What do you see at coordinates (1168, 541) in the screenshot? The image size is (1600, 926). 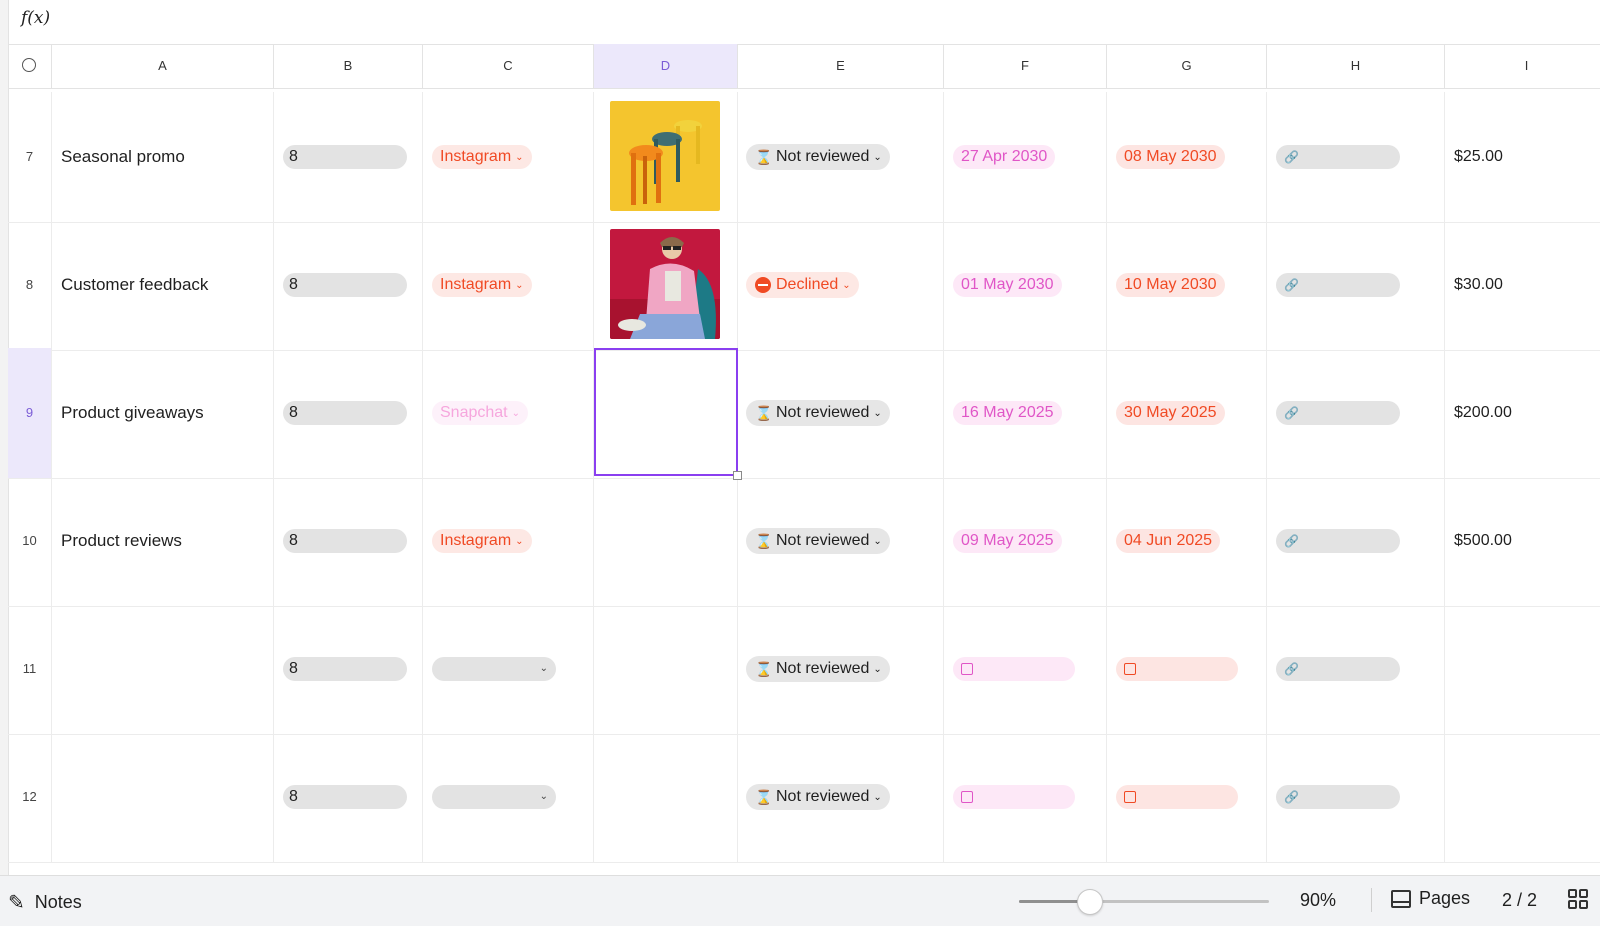 I see `end-date-pill: 04 Jun 2025` at bounding box center [1168, 541].